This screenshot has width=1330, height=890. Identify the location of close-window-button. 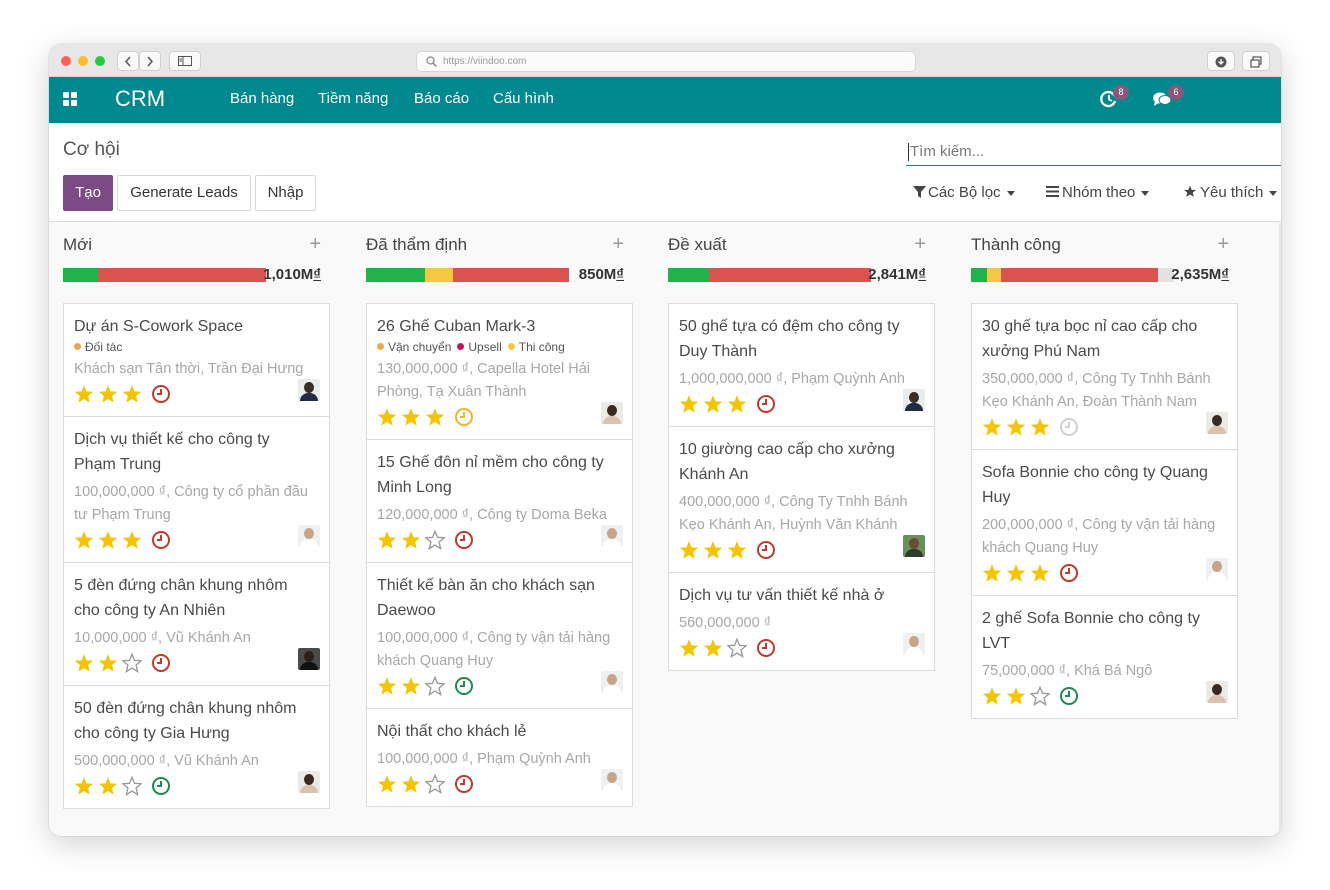
(66, 61).